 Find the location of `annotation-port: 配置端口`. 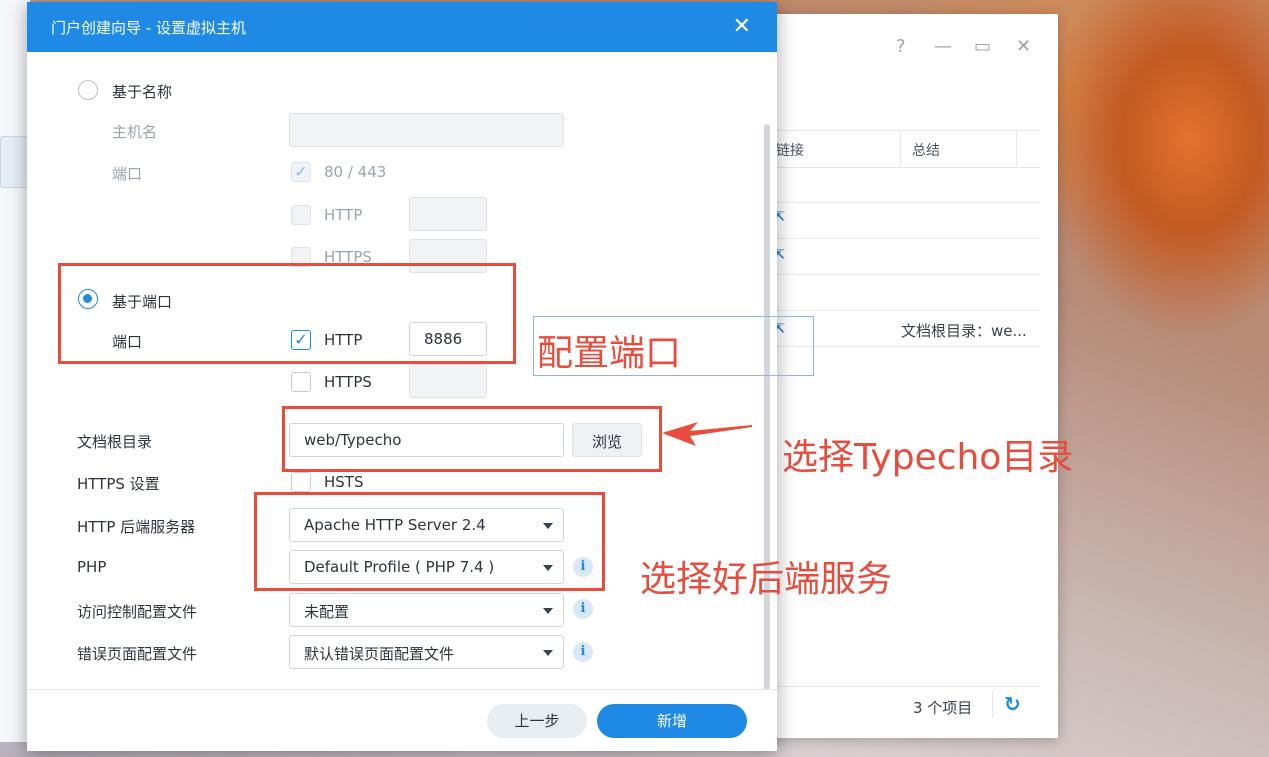

annotation-port: 配置端口 is located at coordinates (609, 353).